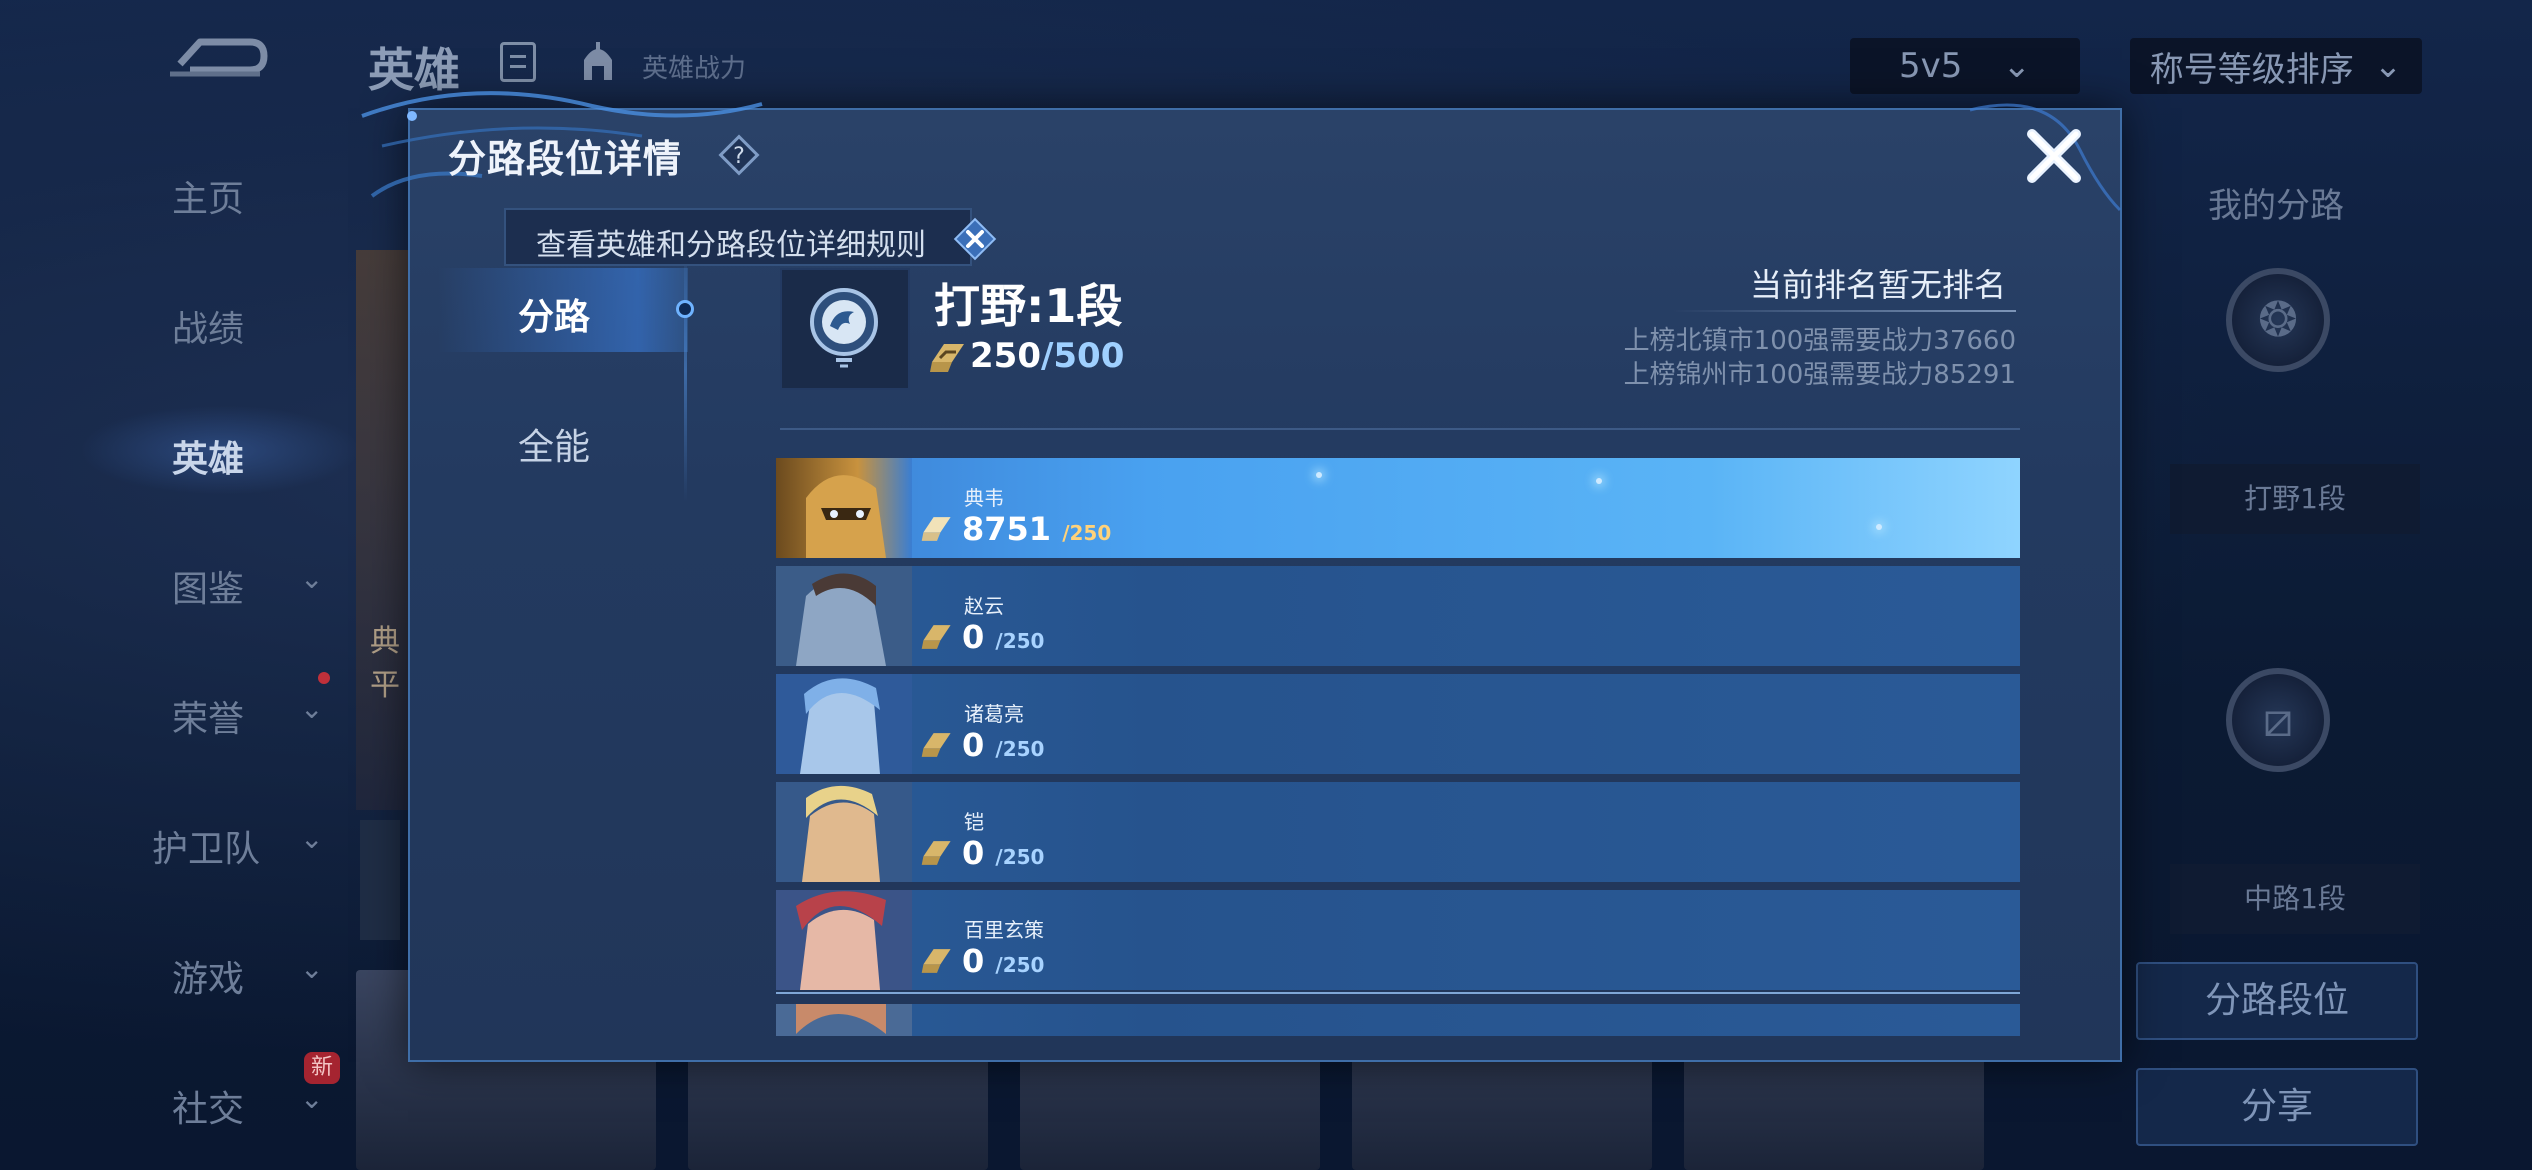 The height and width of the screenshot is (1170, 2532). What do you see at coordinates (170, 320) in the screenshot?
I see `nav-item-record: 战绩` at bounding box center [170, 320].